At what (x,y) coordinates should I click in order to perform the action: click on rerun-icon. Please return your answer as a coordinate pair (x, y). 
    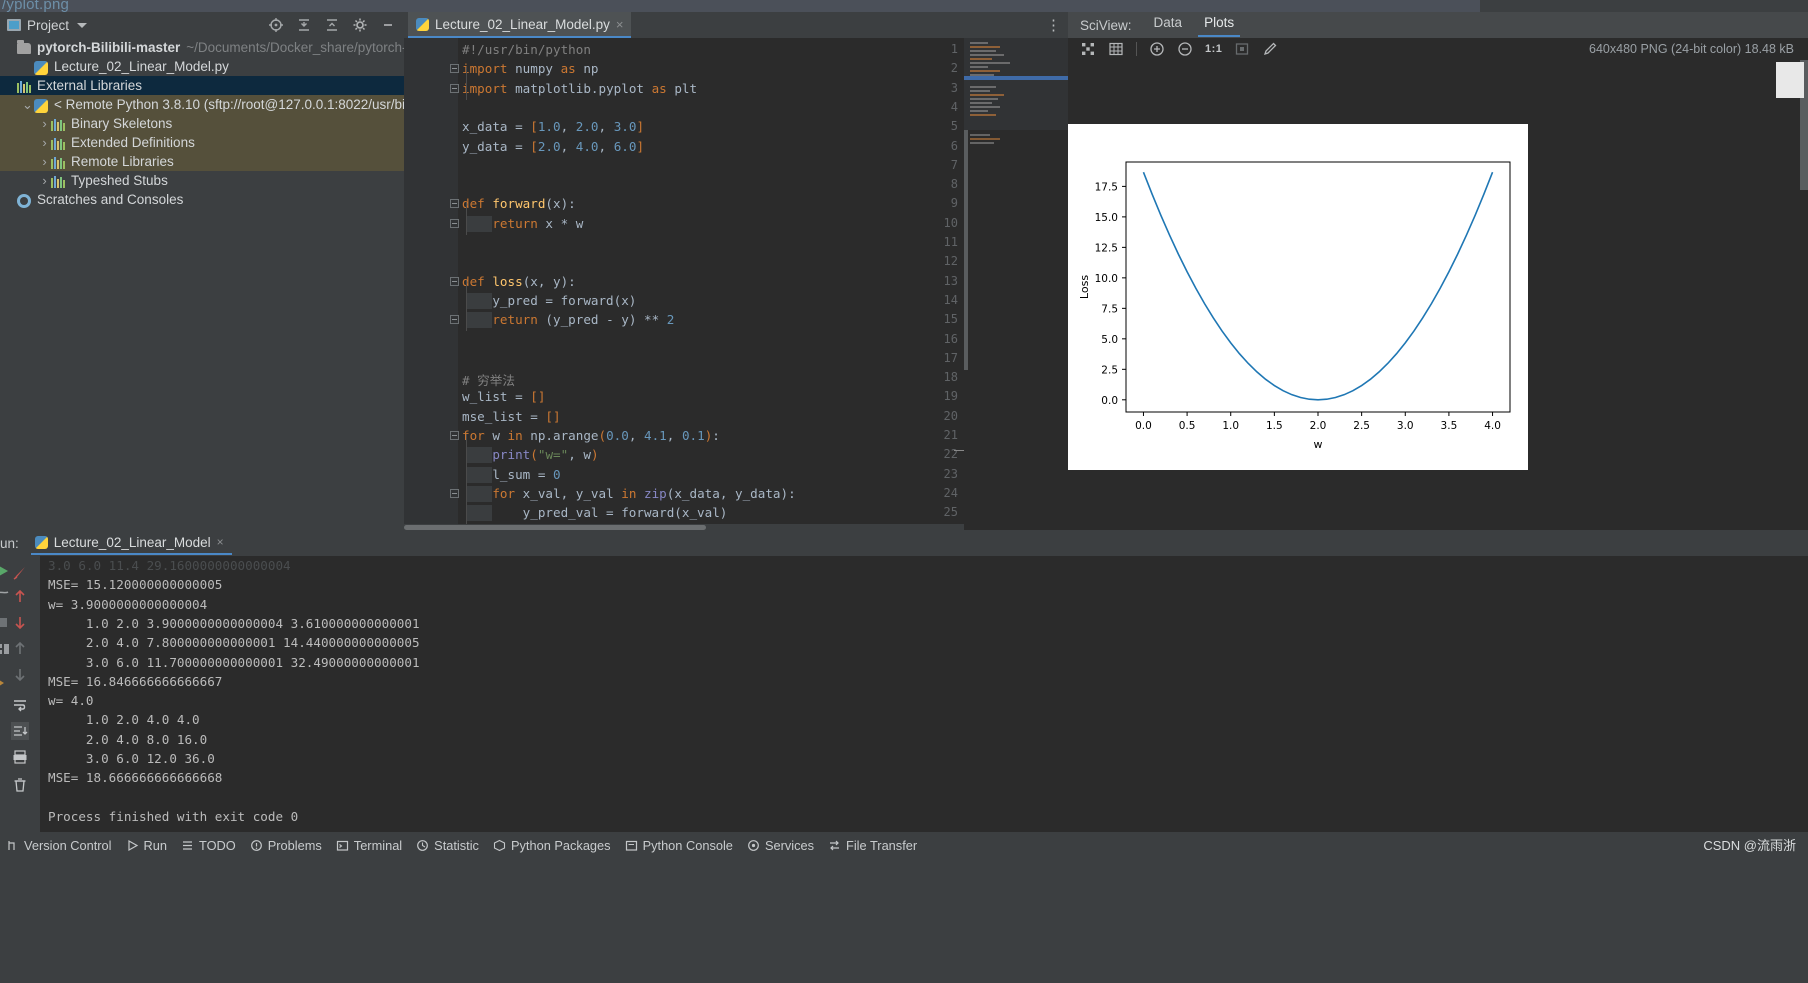
    Looking at the image, I should click on (20, 573).